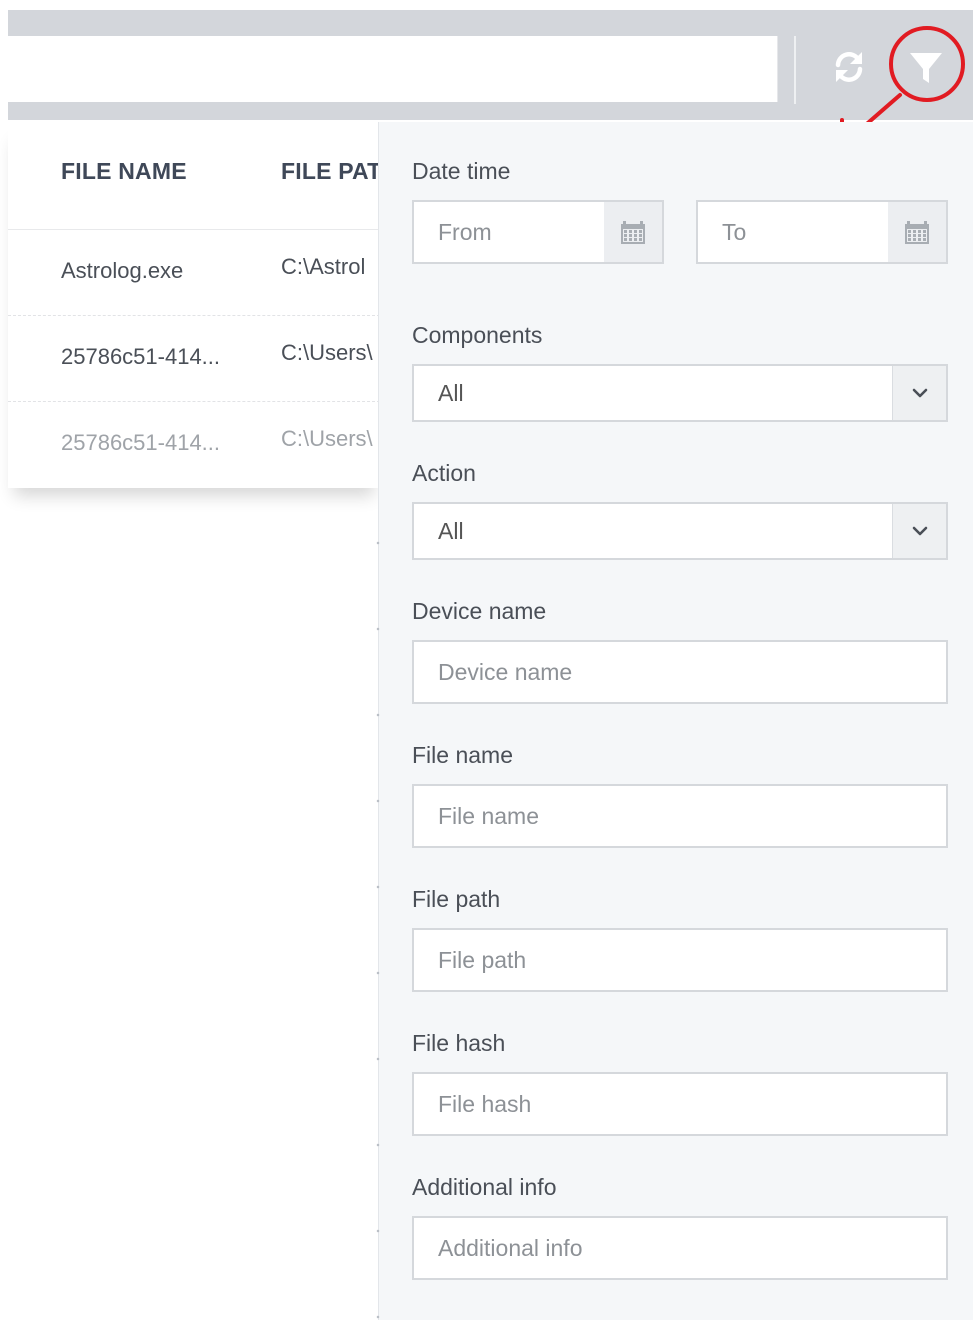 The height and width of the screenshot is (1320, 973). What do you see at coordinates (456, 899) in the screenshot?
I see `file-path-label: File path` at bounding box center [456, 899].